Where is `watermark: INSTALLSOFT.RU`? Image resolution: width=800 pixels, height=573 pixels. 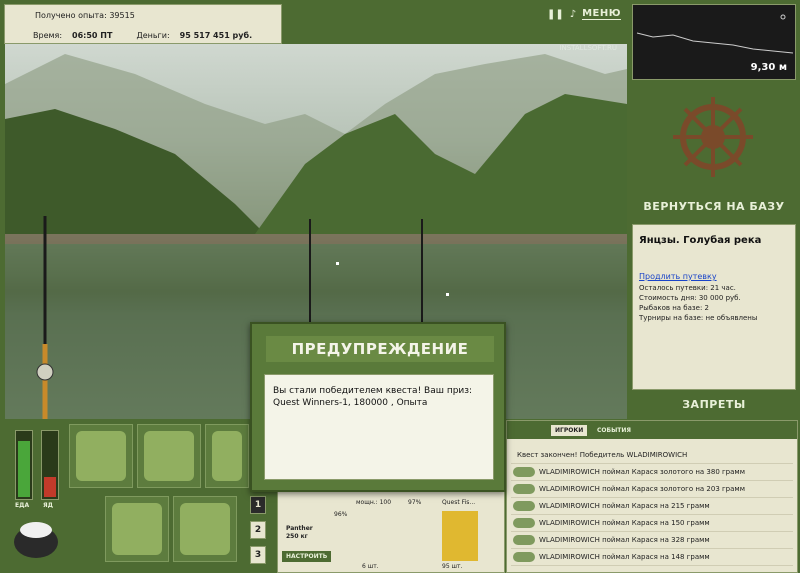 watermark: INSTALLSOFT.RU is located at coordinates (588, 48).